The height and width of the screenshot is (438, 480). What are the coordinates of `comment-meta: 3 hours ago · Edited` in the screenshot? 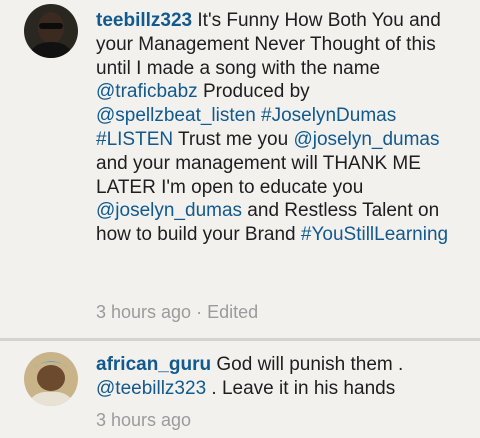 It's located at (177, 312).